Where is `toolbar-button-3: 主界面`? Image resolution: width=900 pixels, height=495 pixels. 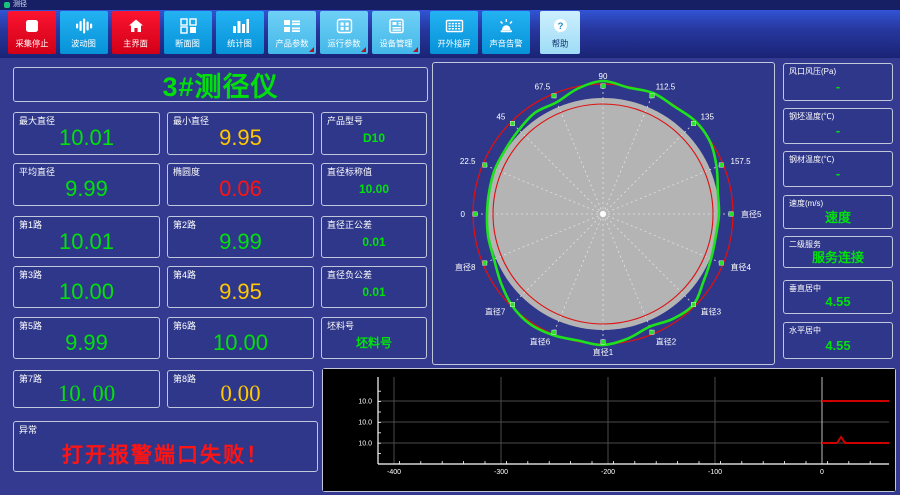
toolbar-button-3: 主界面 is located at coordinates (136, 32).